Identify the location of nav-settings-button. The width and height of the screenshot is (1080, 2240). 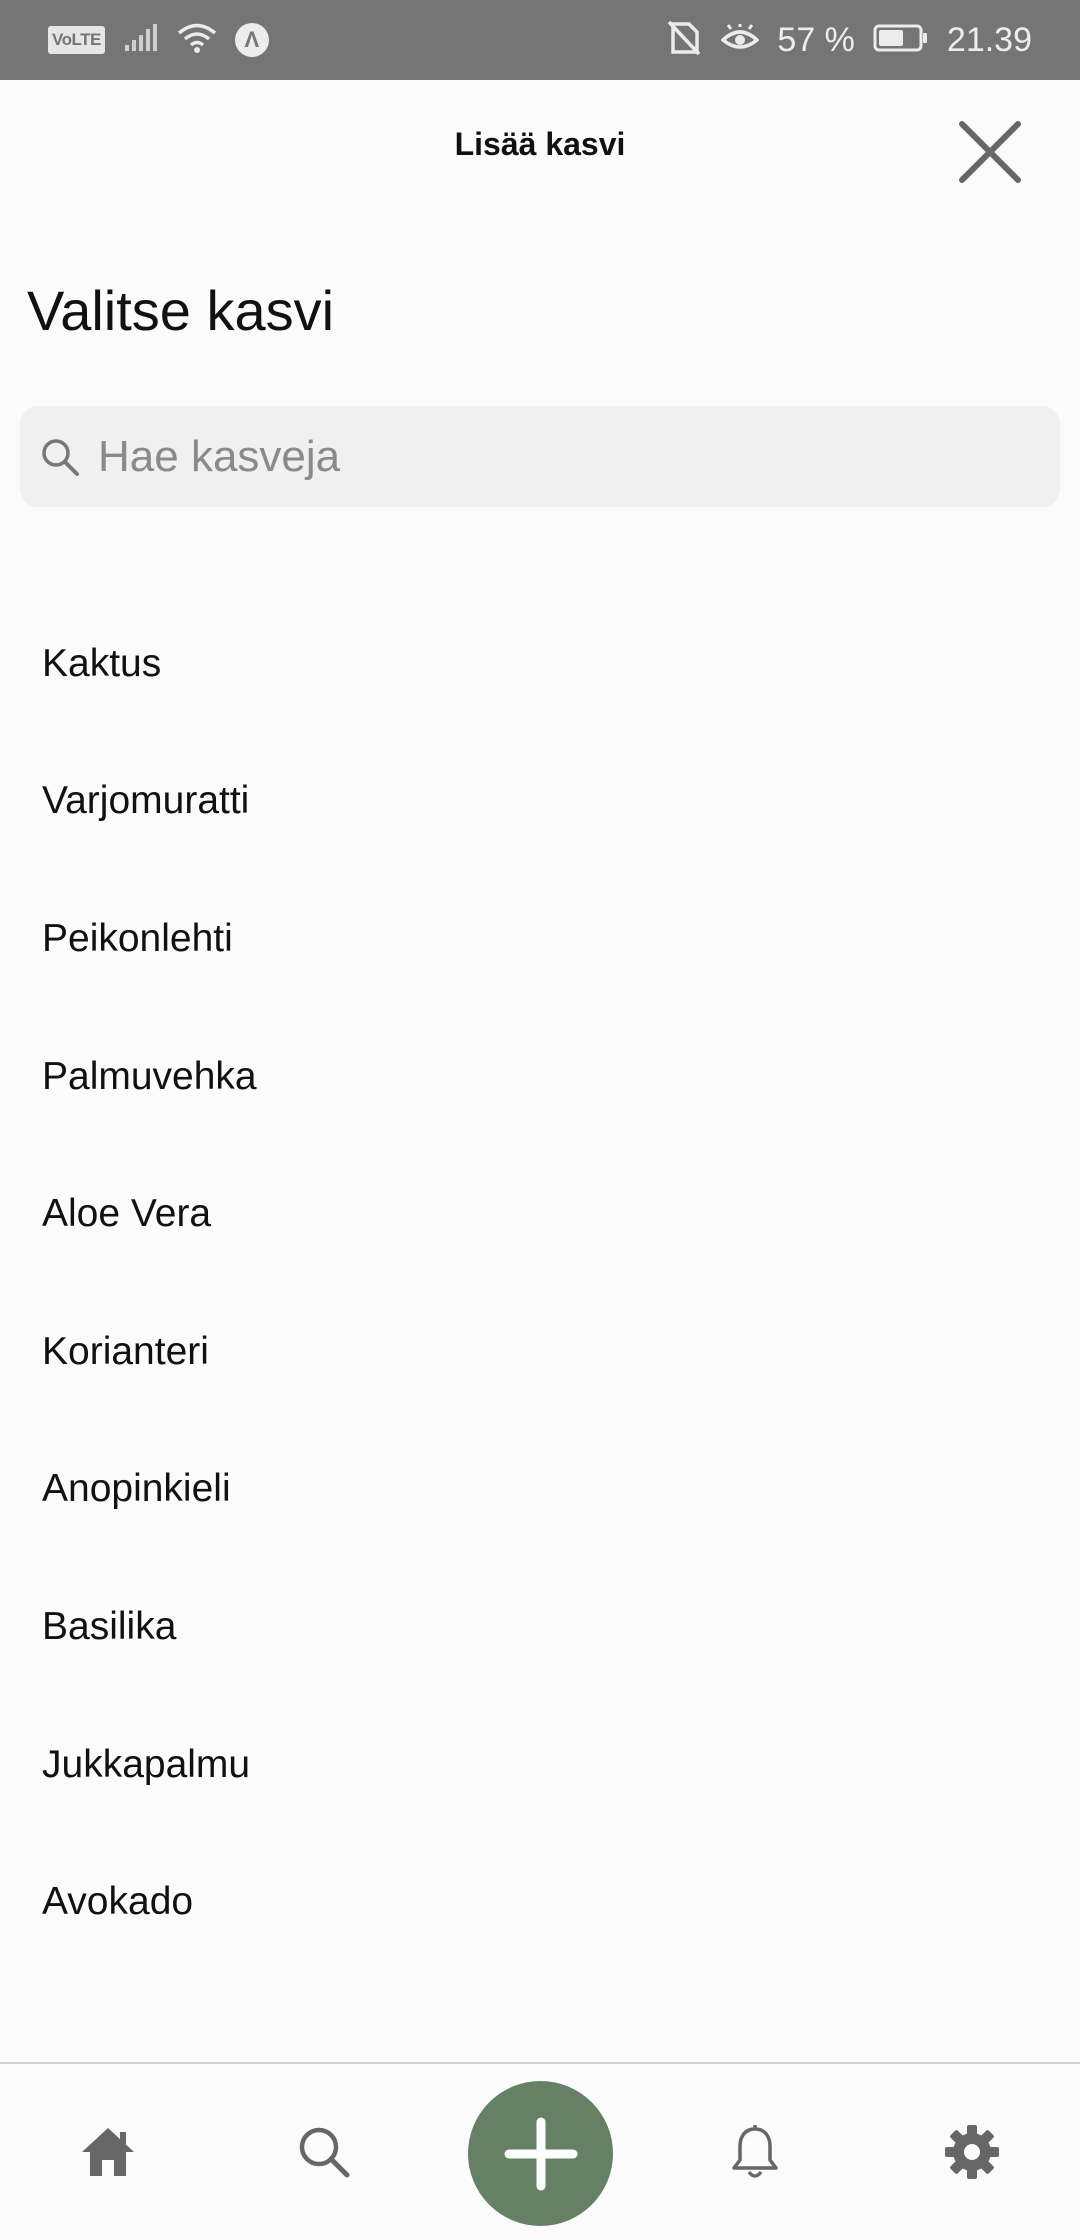
(972, 2152).